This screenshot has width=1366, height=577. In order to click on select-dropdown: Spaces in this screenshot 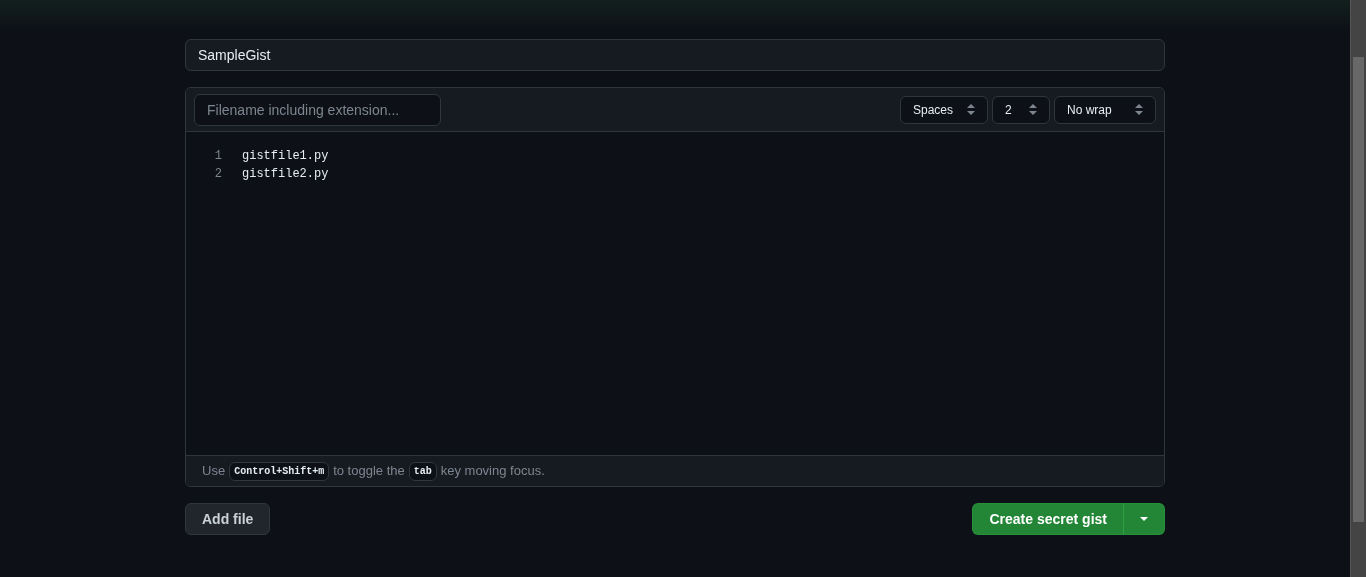, I will do `click(944, 109)`.